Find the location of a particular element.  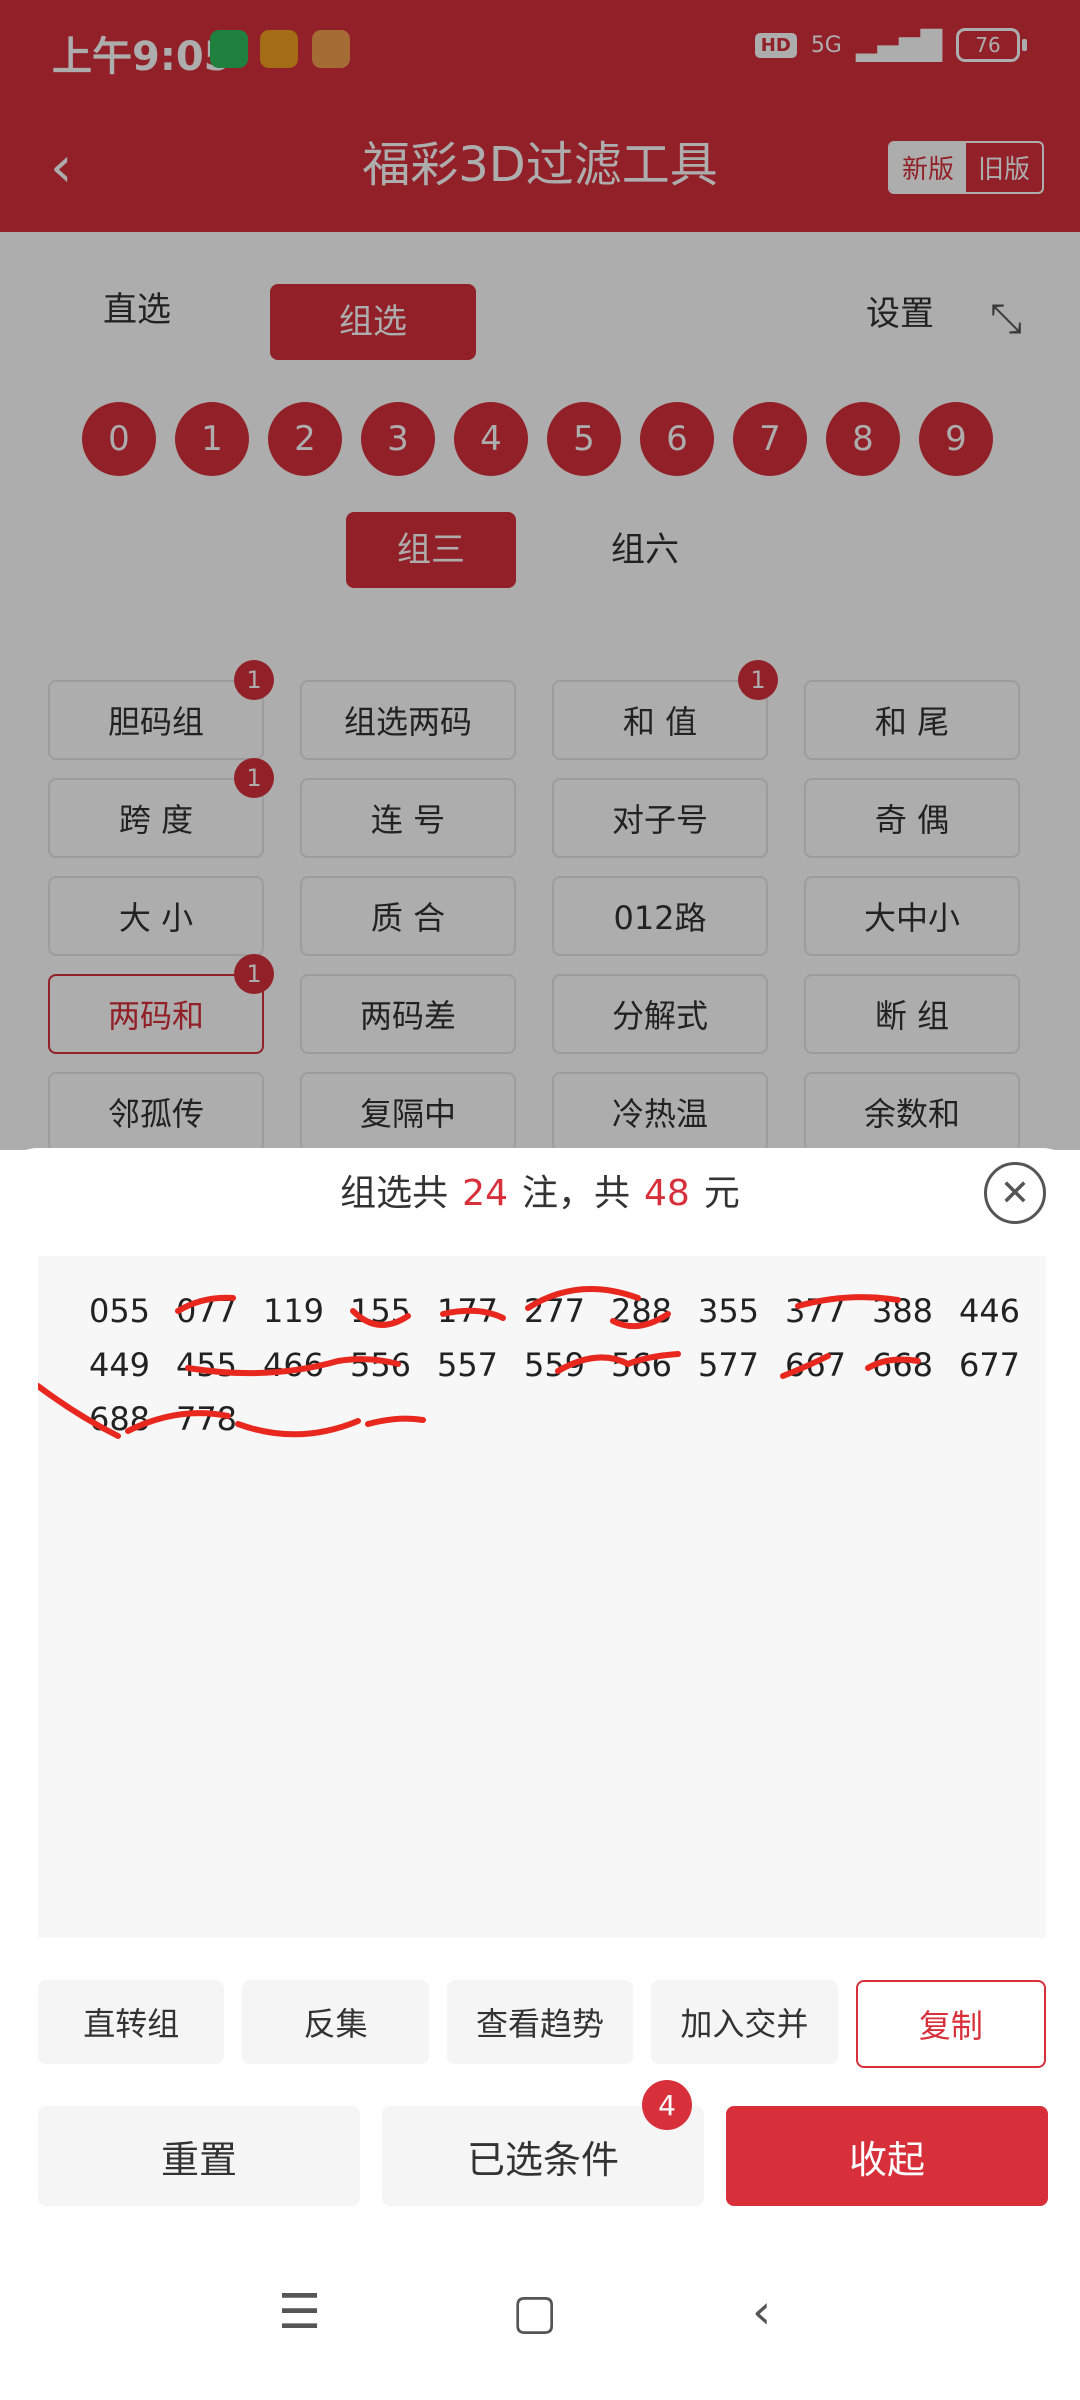

result-summary: 组选共 24 注，共 48 元 is located at coordinates (540, 1190).